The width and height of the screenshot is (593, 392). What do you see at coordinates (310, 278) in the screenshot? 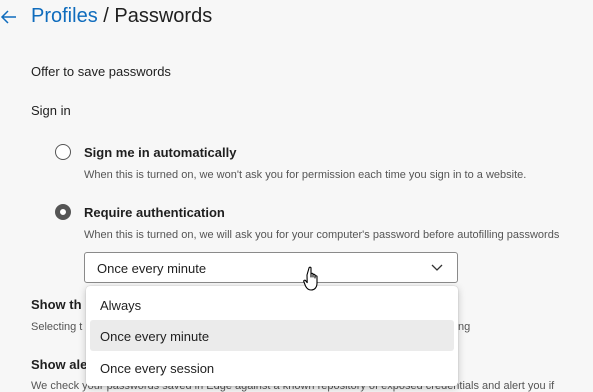
I see `hand-pointer-cursor-icon` at bounding box center [310, 278].